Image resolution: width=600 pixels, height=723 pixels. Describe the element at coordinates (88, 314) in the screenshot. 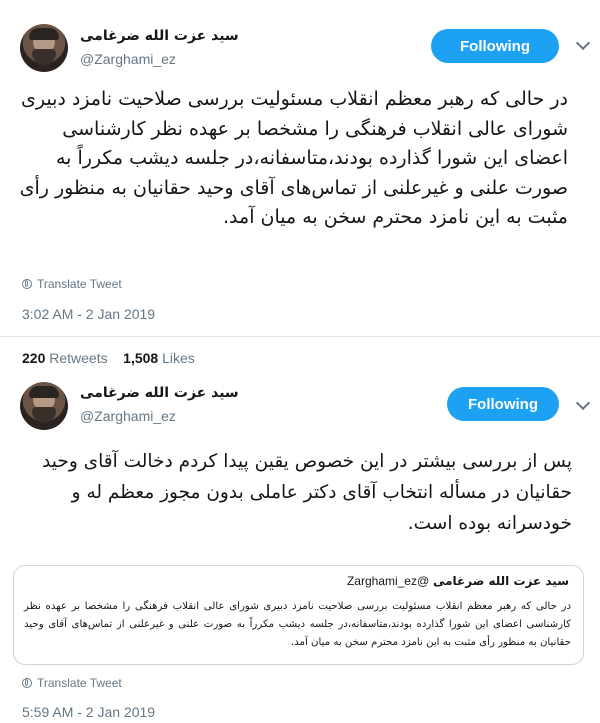

I see `tweet-timestamp: 3:02 AM - 2 Jan 2019` at that location.